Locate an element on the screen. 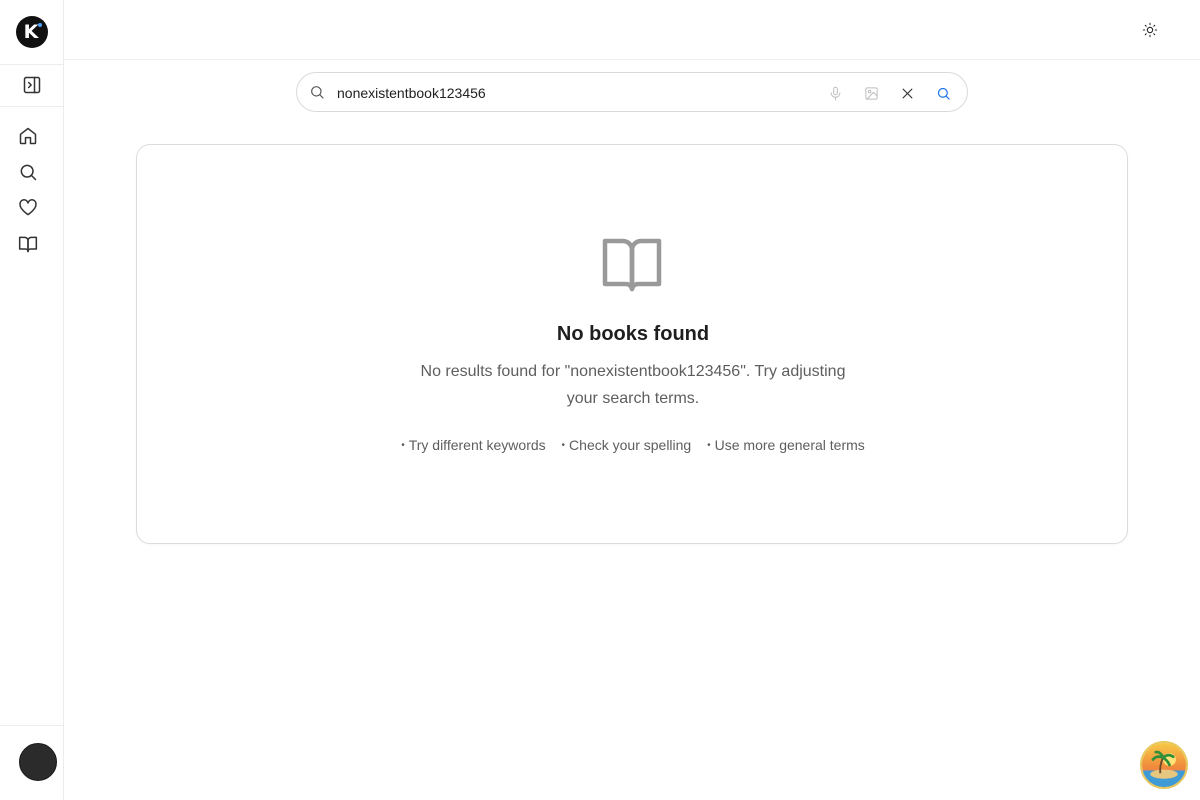 The width and height of the screenshot is (1200, 800). search-submit-icon is located at coordinates (943, 93).